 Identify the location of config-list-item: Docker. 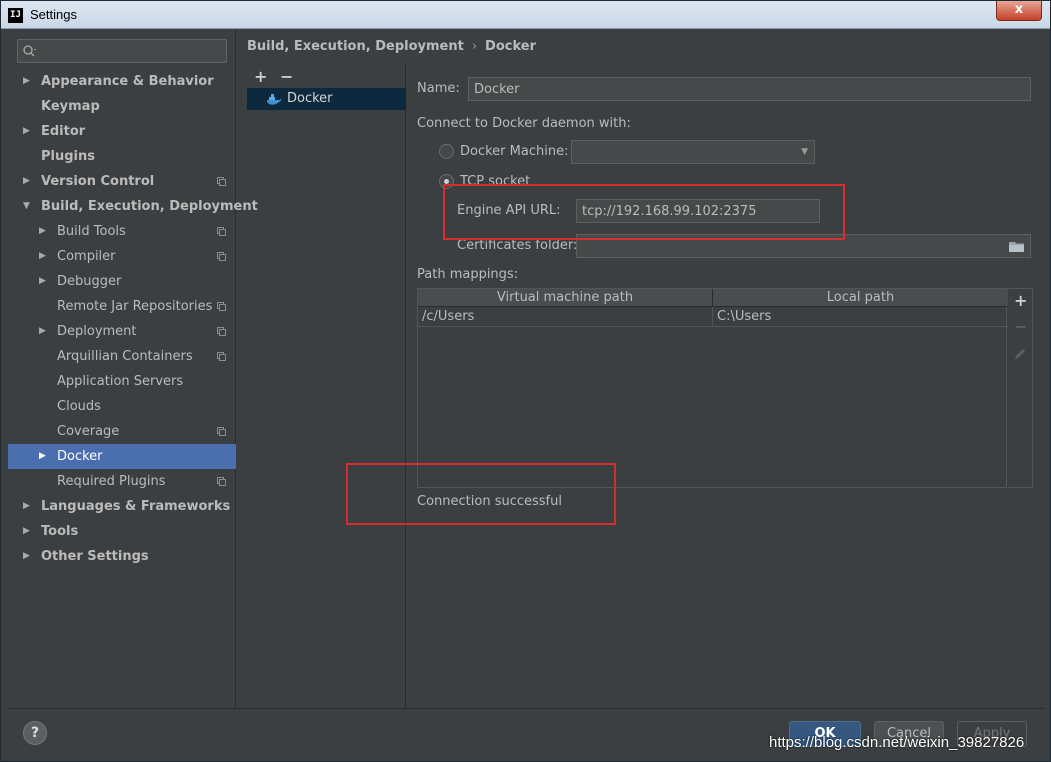
(326, 99).